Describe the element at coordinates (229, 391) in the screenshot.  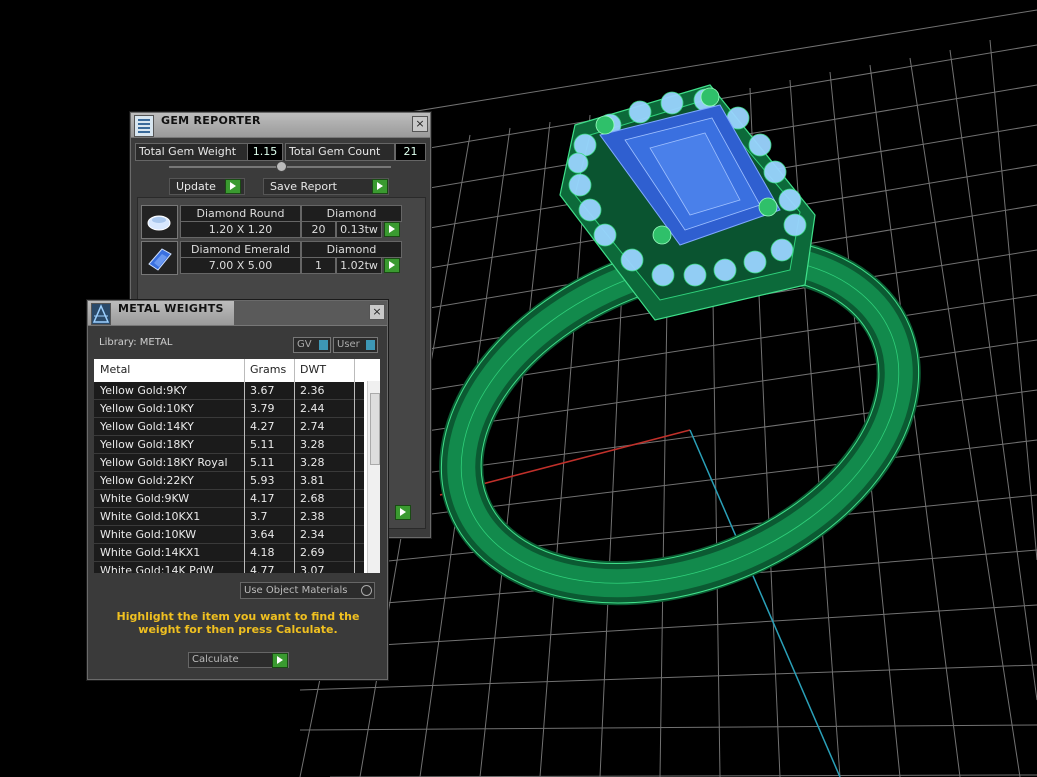
I see `table-row: Yellow Gold:9KY 3.67 2.36` at that location.